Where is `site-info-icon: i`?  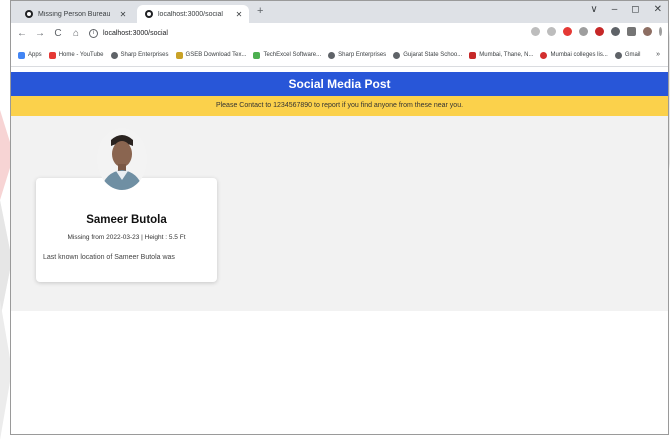
site-info-icon: i is located at coordinates (93, 33).